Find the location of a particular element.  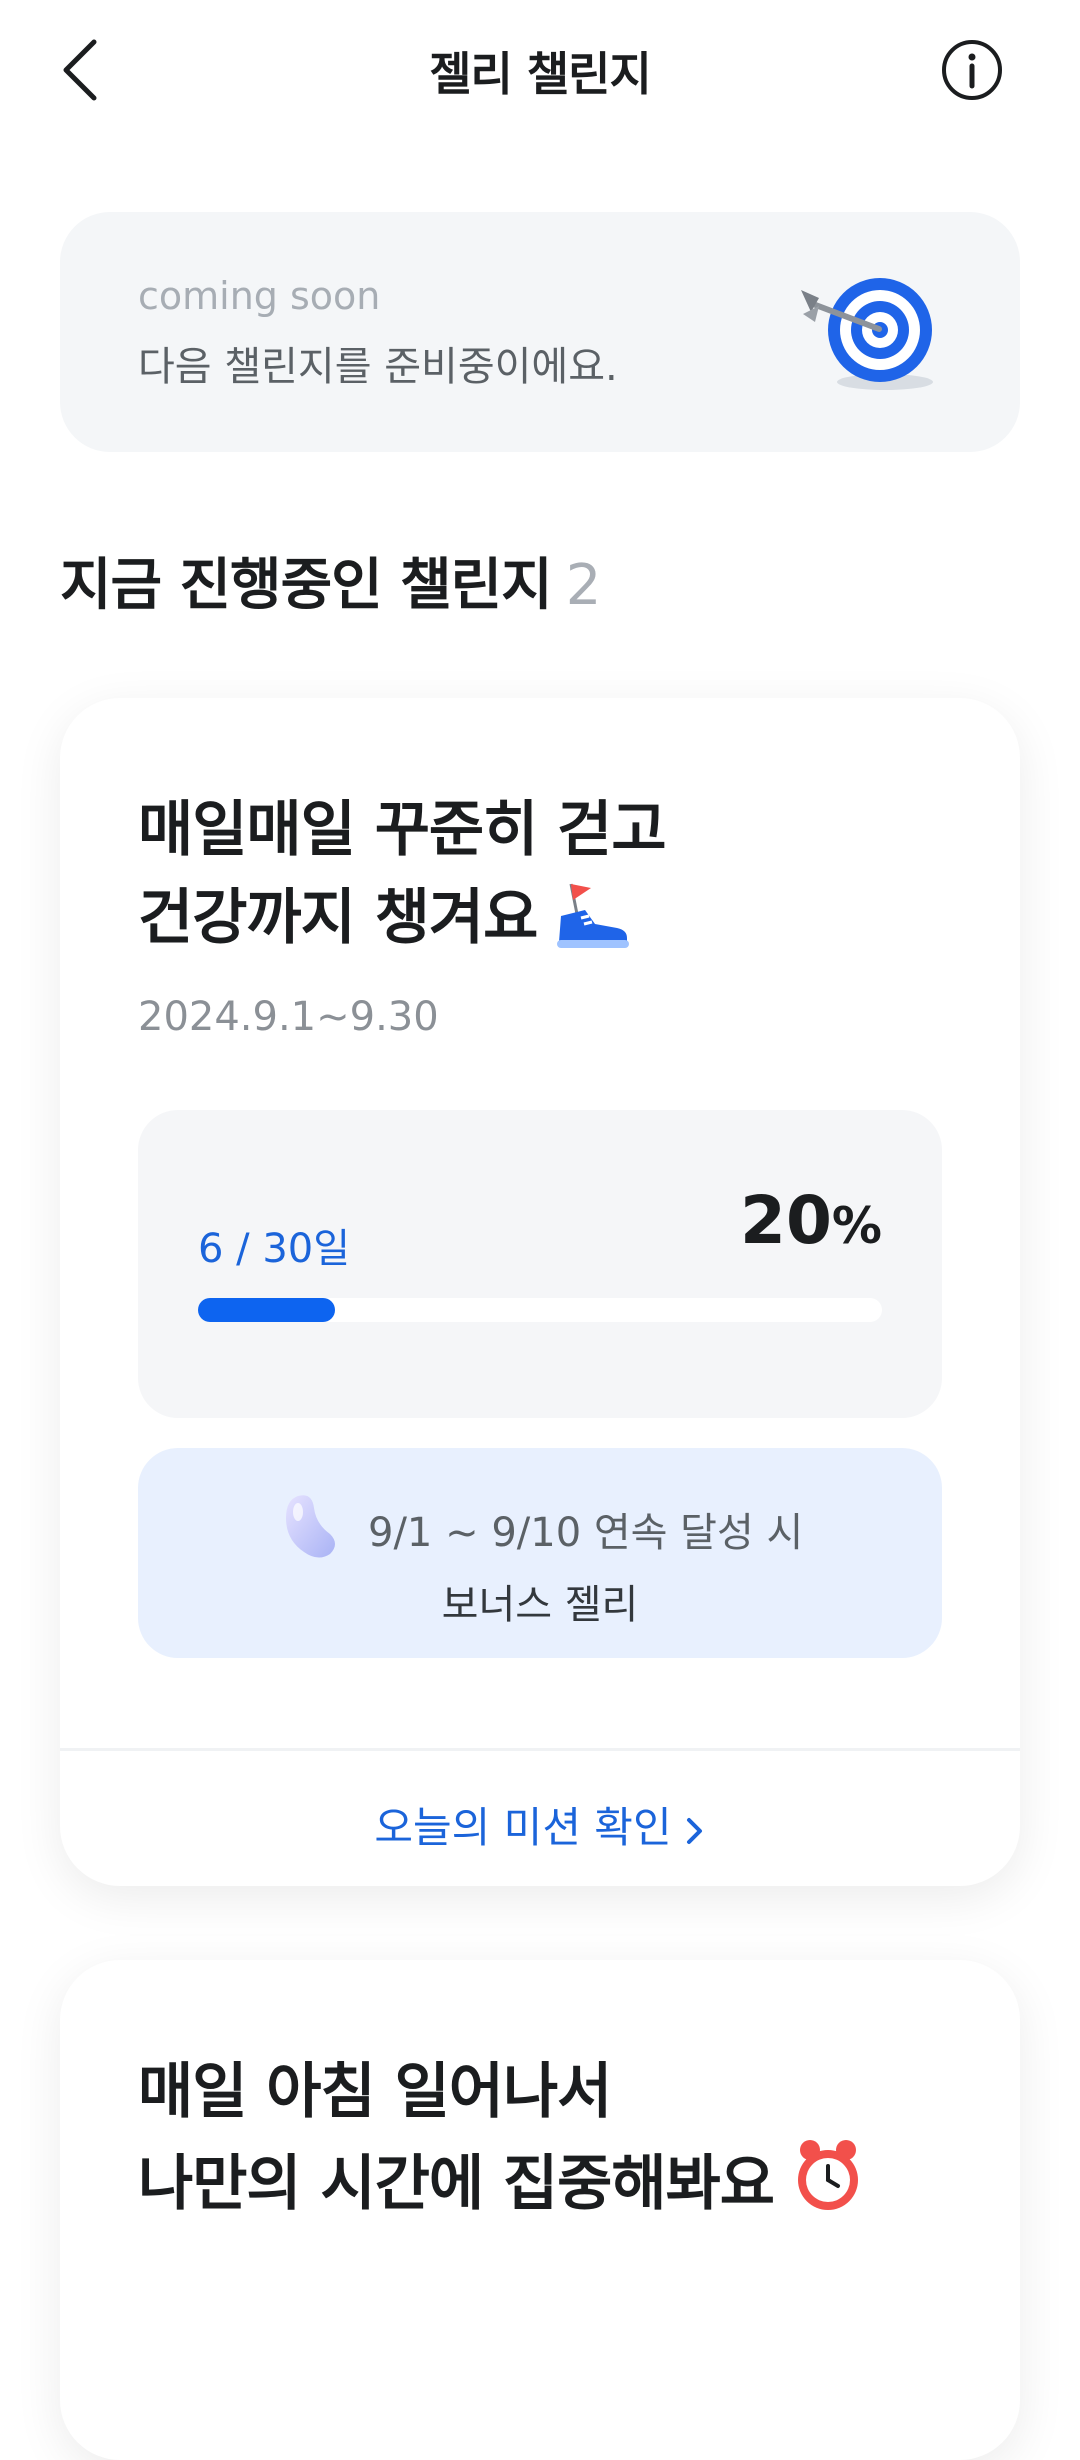

info-button is located at coordinates (972, 70).